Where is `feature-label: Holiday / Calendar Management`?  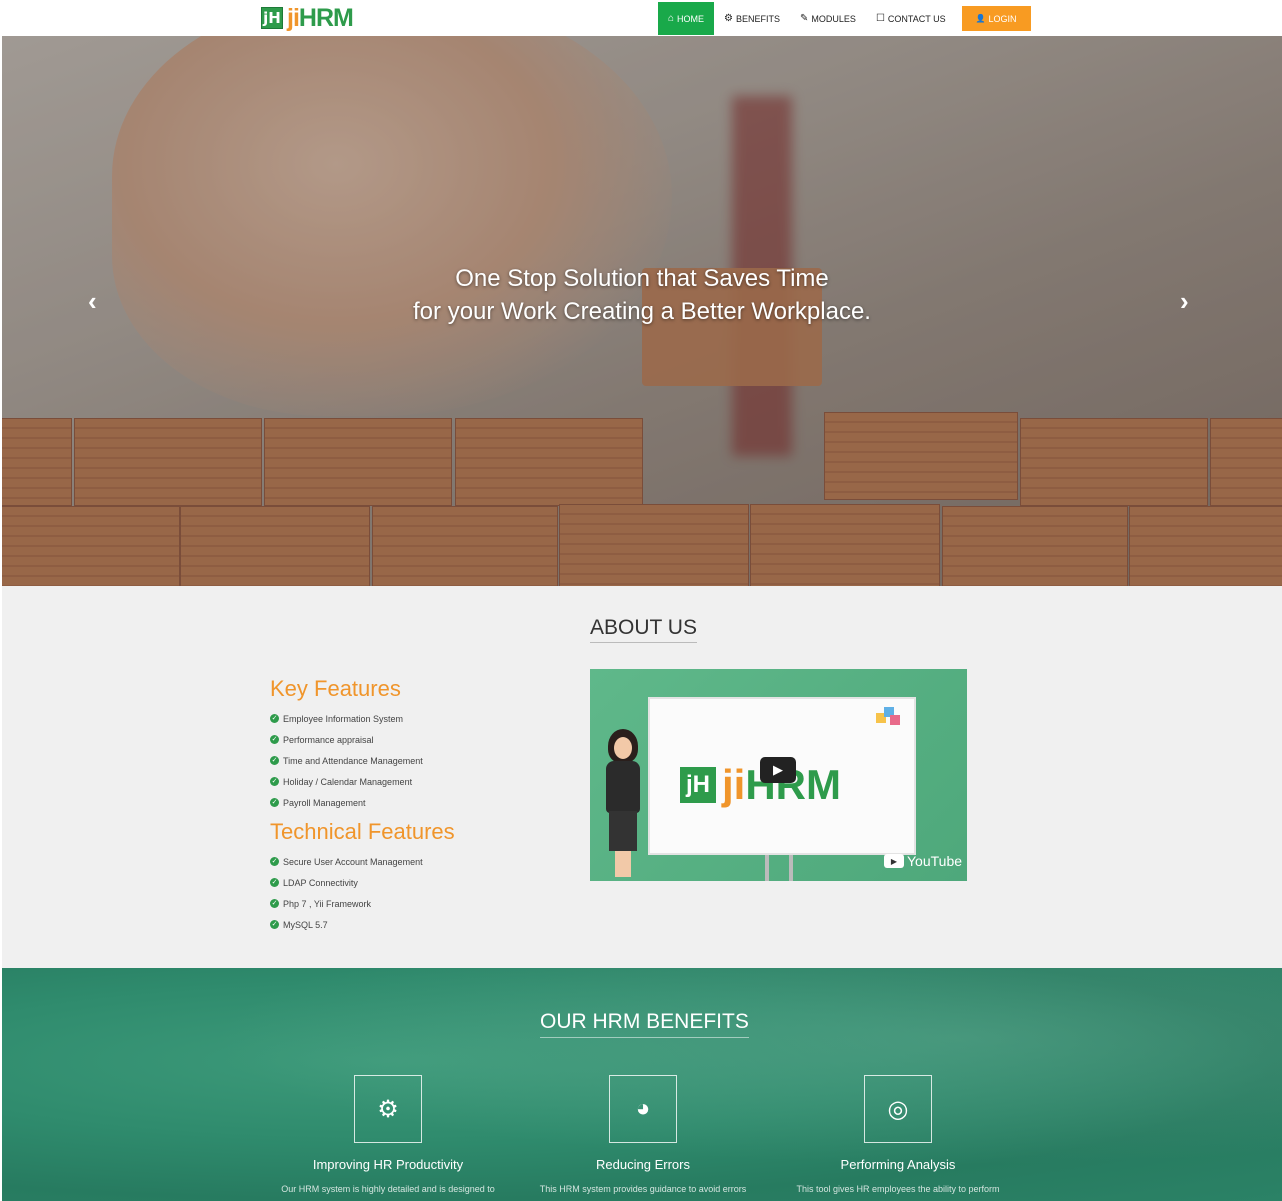 feature-label: Holiday / Calendar Management is located at coordinates (348, 781).